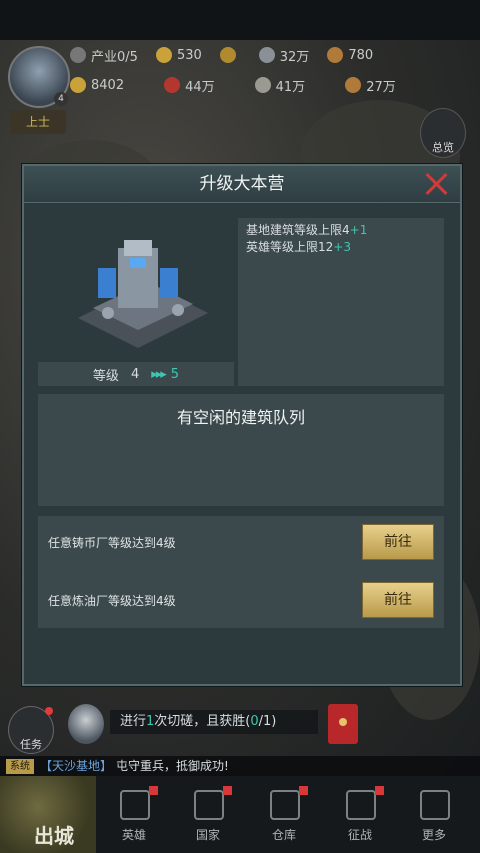  What do you see at coordinates (61, 99) in the screenshot?
I see `player-level-badge: 4` at bounding box center [61, 99].